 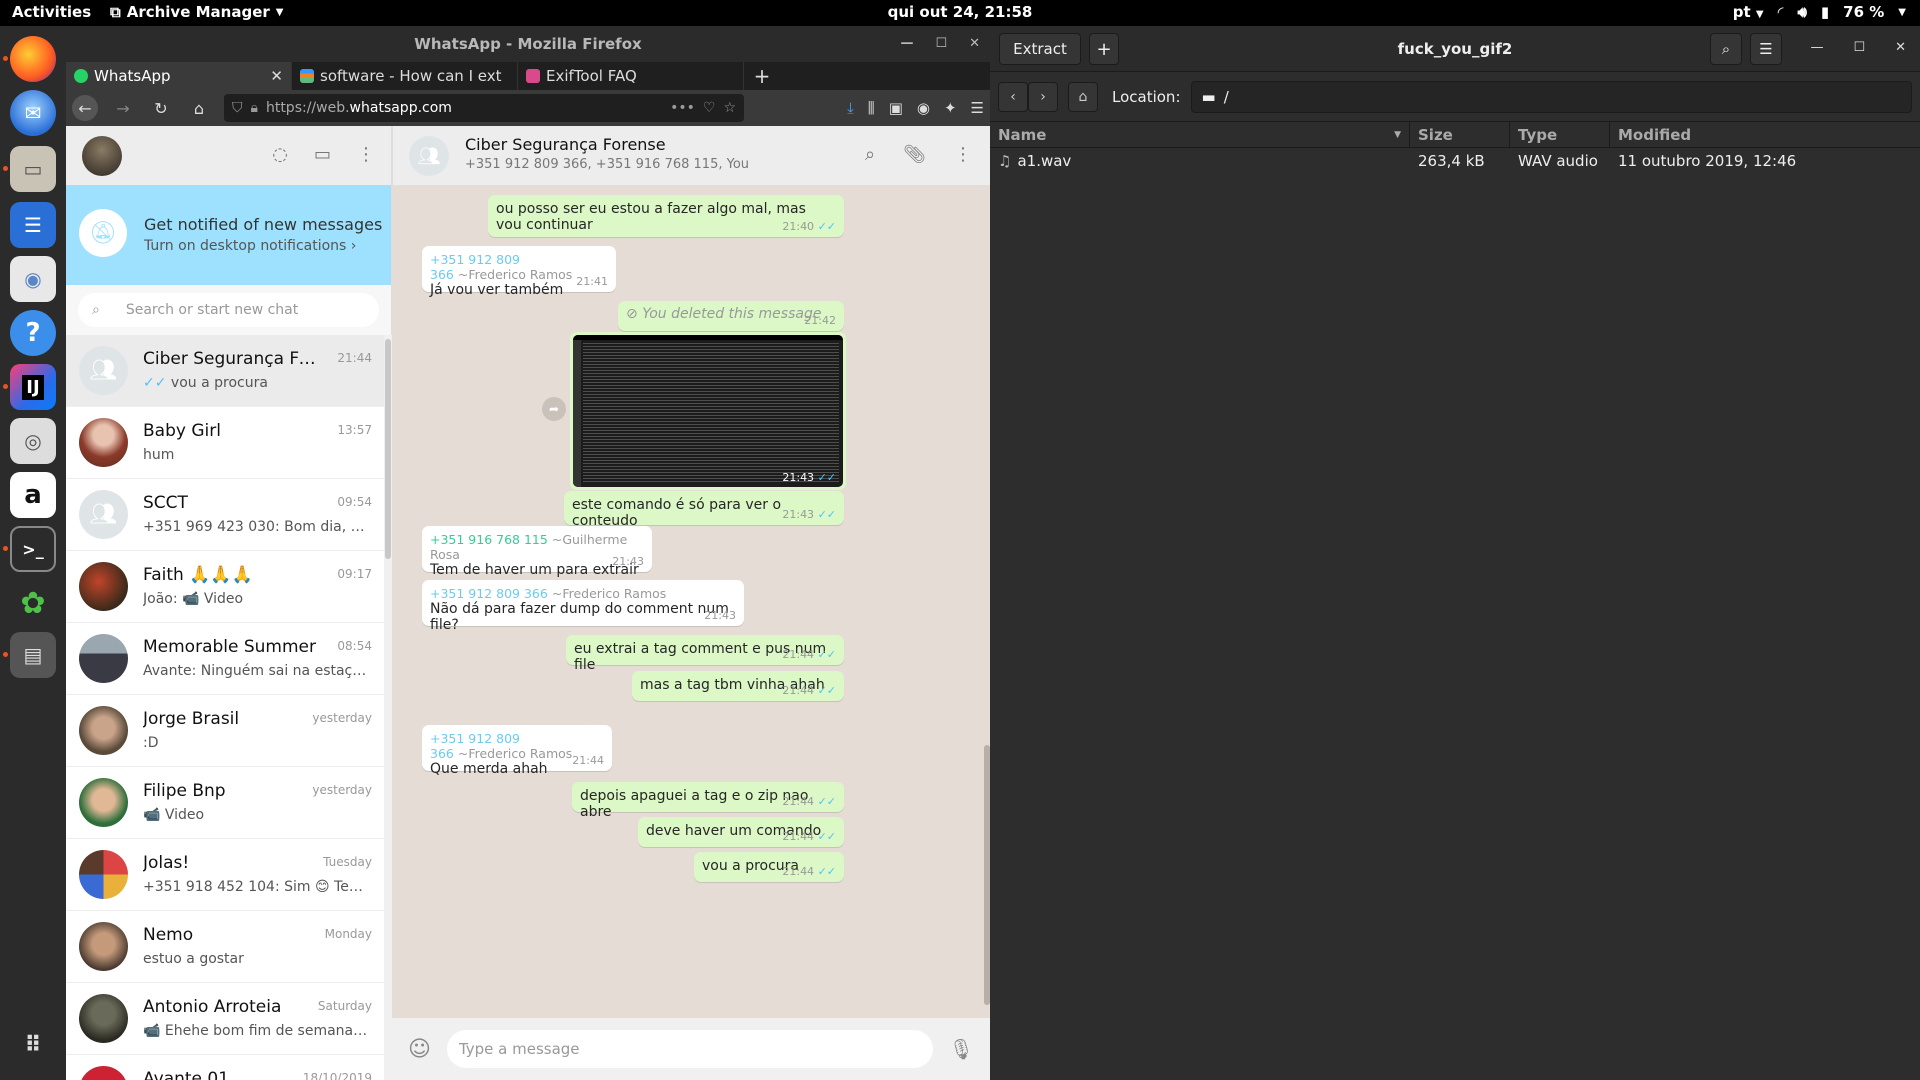 I want to click on search-icon: ⌕, so click(x=870, y=154).